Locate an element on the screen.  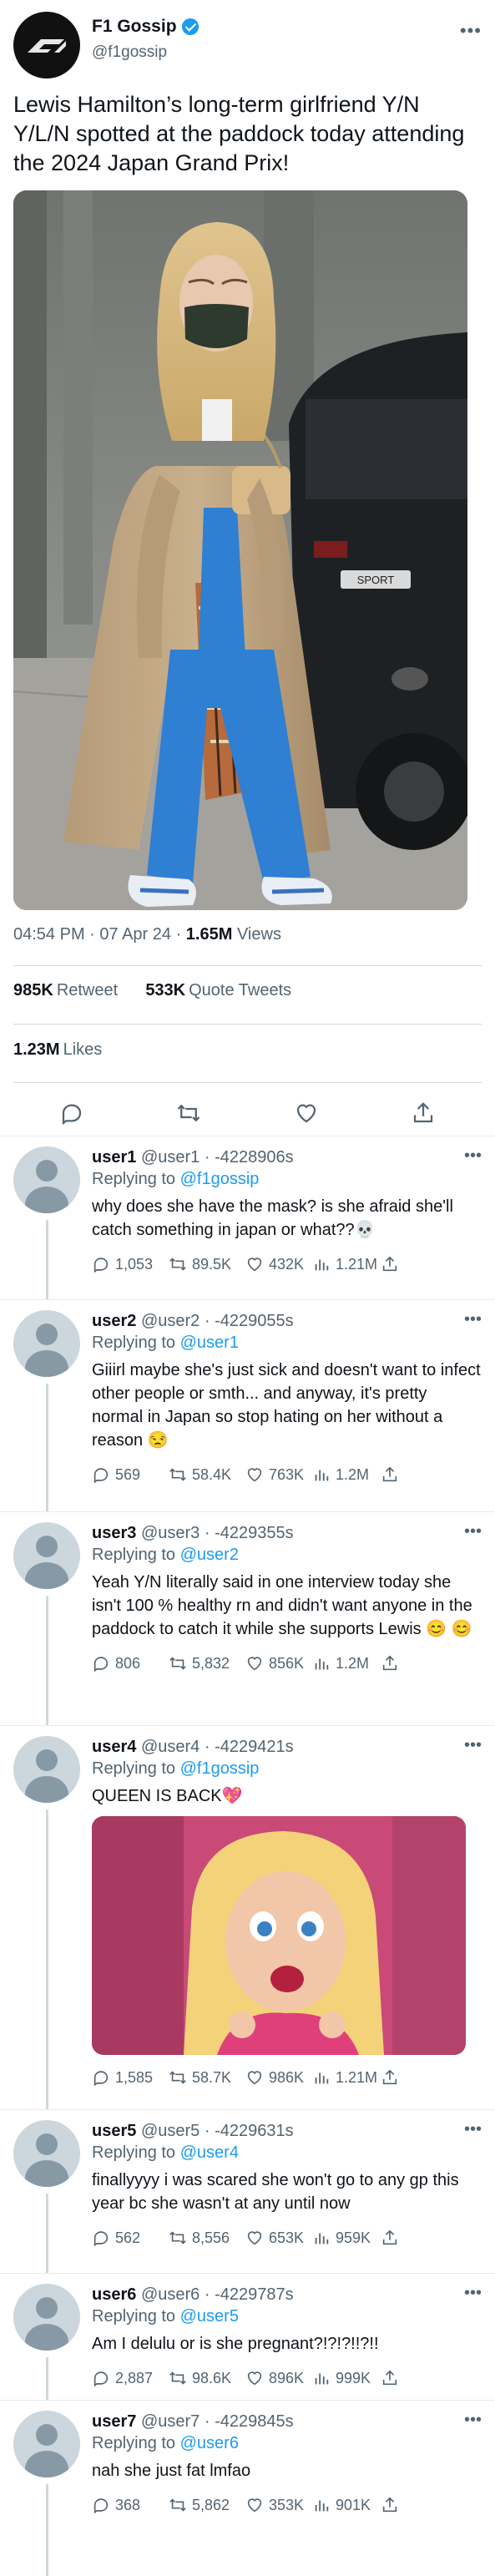
retweet-count-stat: 5,832 is located at coordinates (207, 1663).